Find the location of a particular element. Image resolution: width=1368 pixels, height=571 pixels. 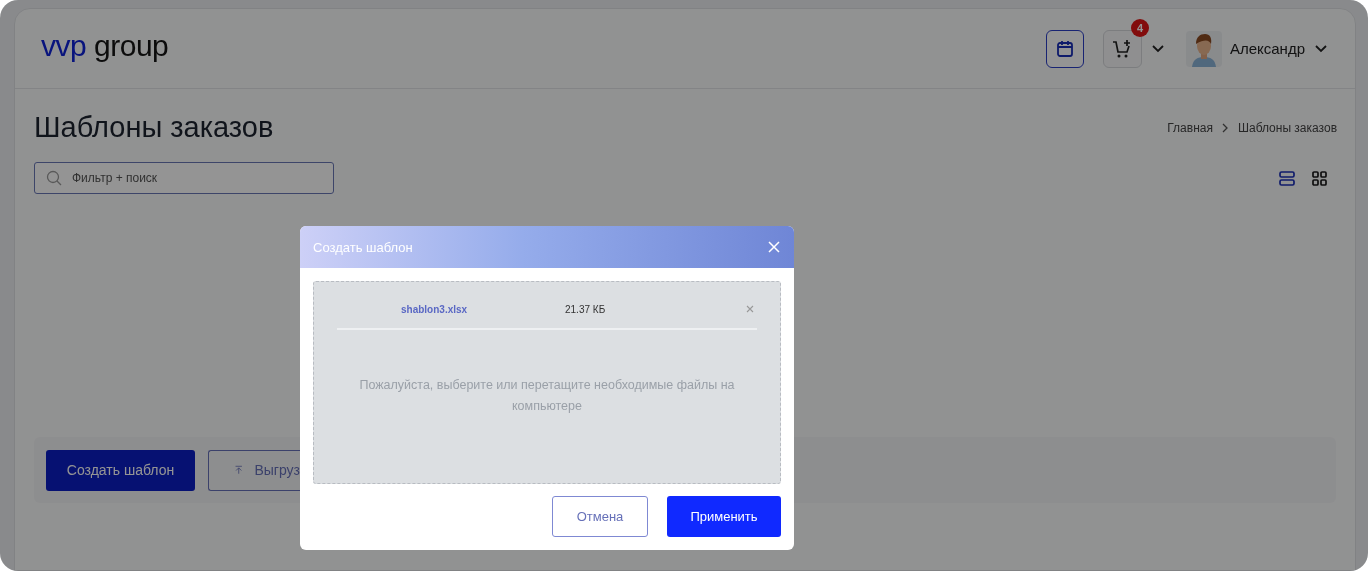

user-name: Александр is located at coordinates (1267, 48).